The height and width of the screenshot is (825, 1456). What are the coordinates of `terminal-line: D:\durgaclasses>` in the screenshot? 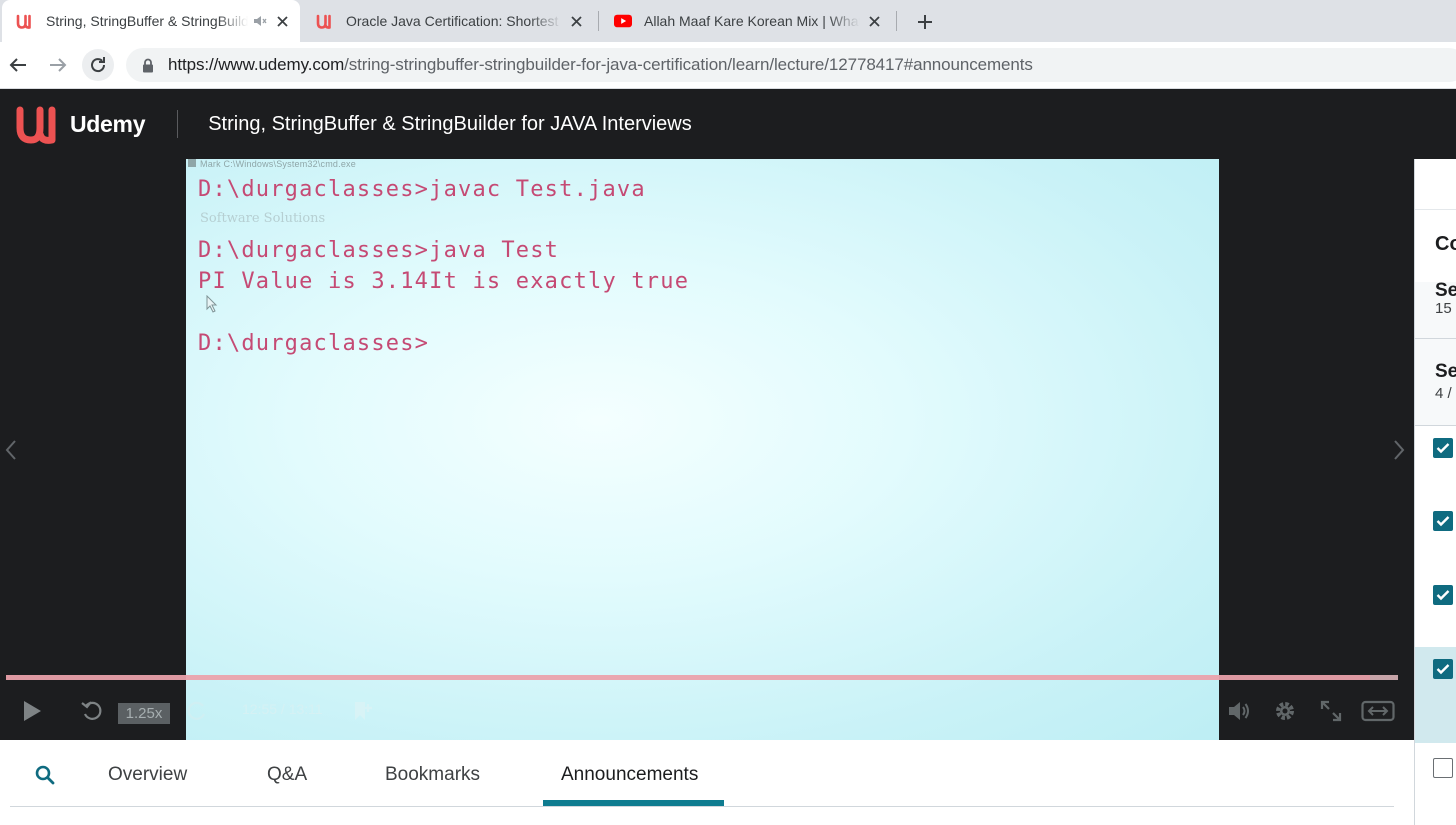 It's located at (314, 343).